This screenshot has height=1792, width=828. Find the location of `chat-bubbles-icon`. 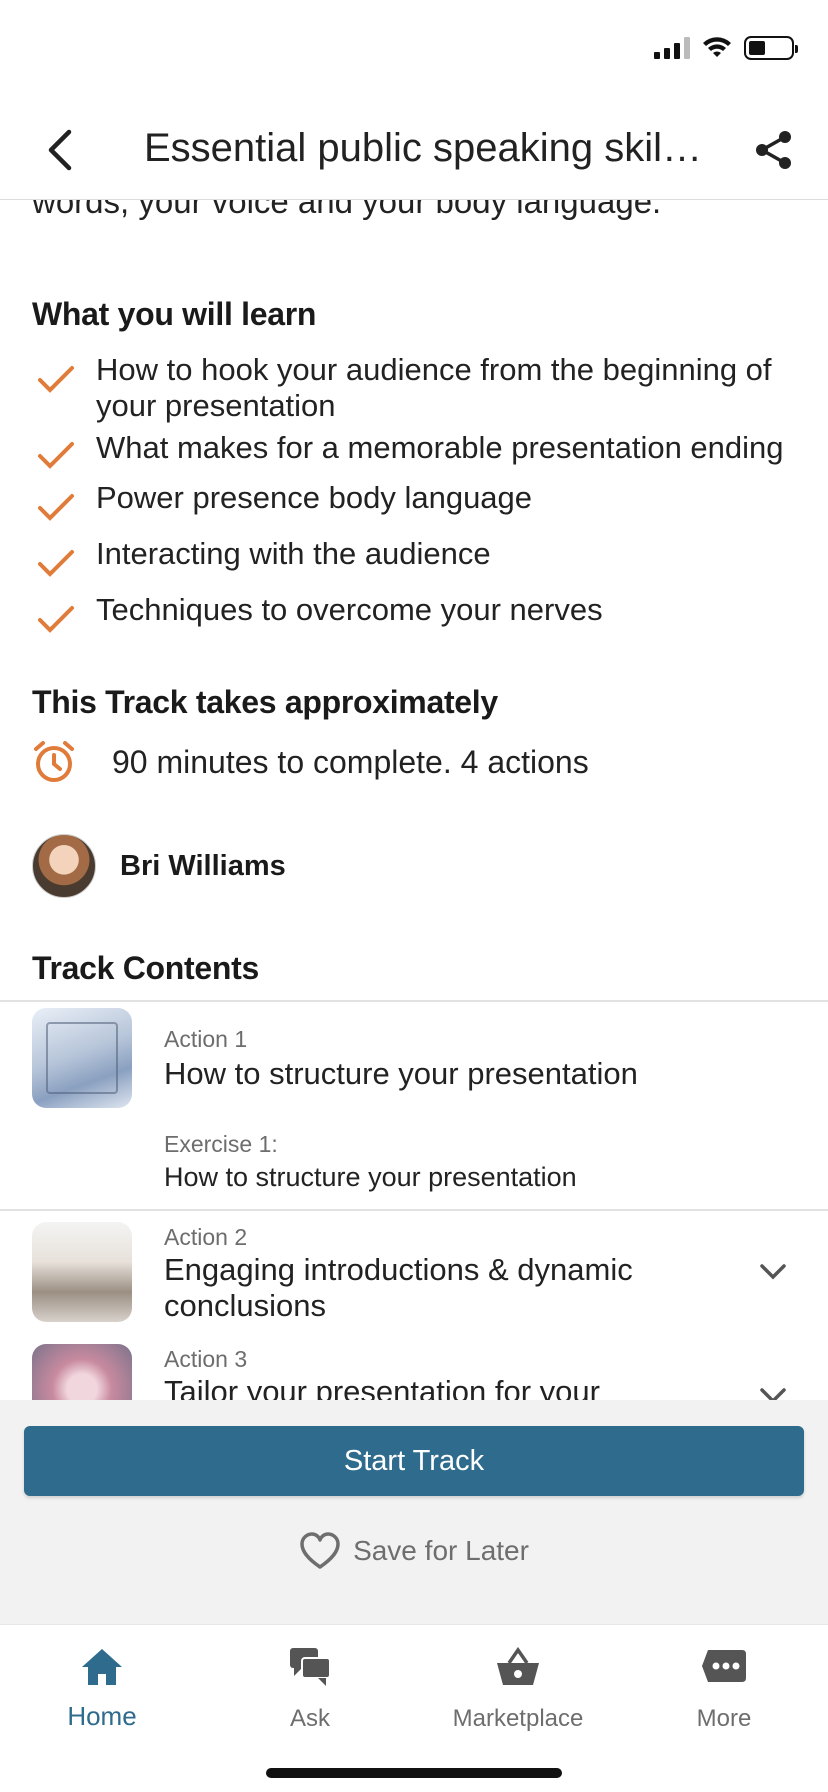

chat-bubbles-icon is located at coordinates (310, 1667).